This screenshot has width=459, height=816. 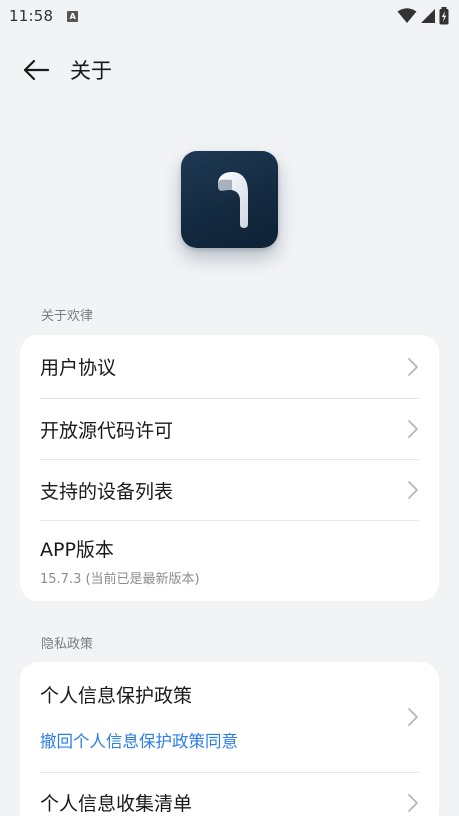 I want to click on app-logo, so click(x=229, y=199).